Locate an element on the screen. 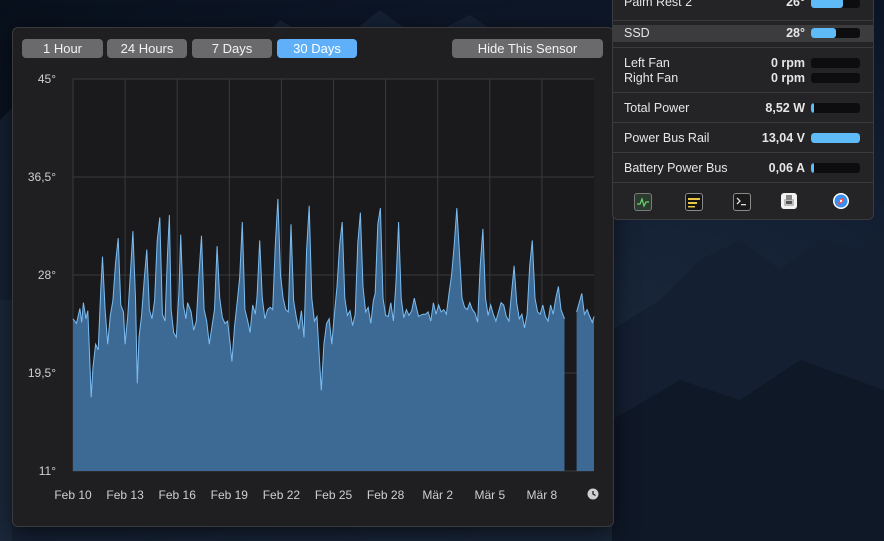 This screenshot has height=541, width=884. console-icon is located at coordinates (694, 202).